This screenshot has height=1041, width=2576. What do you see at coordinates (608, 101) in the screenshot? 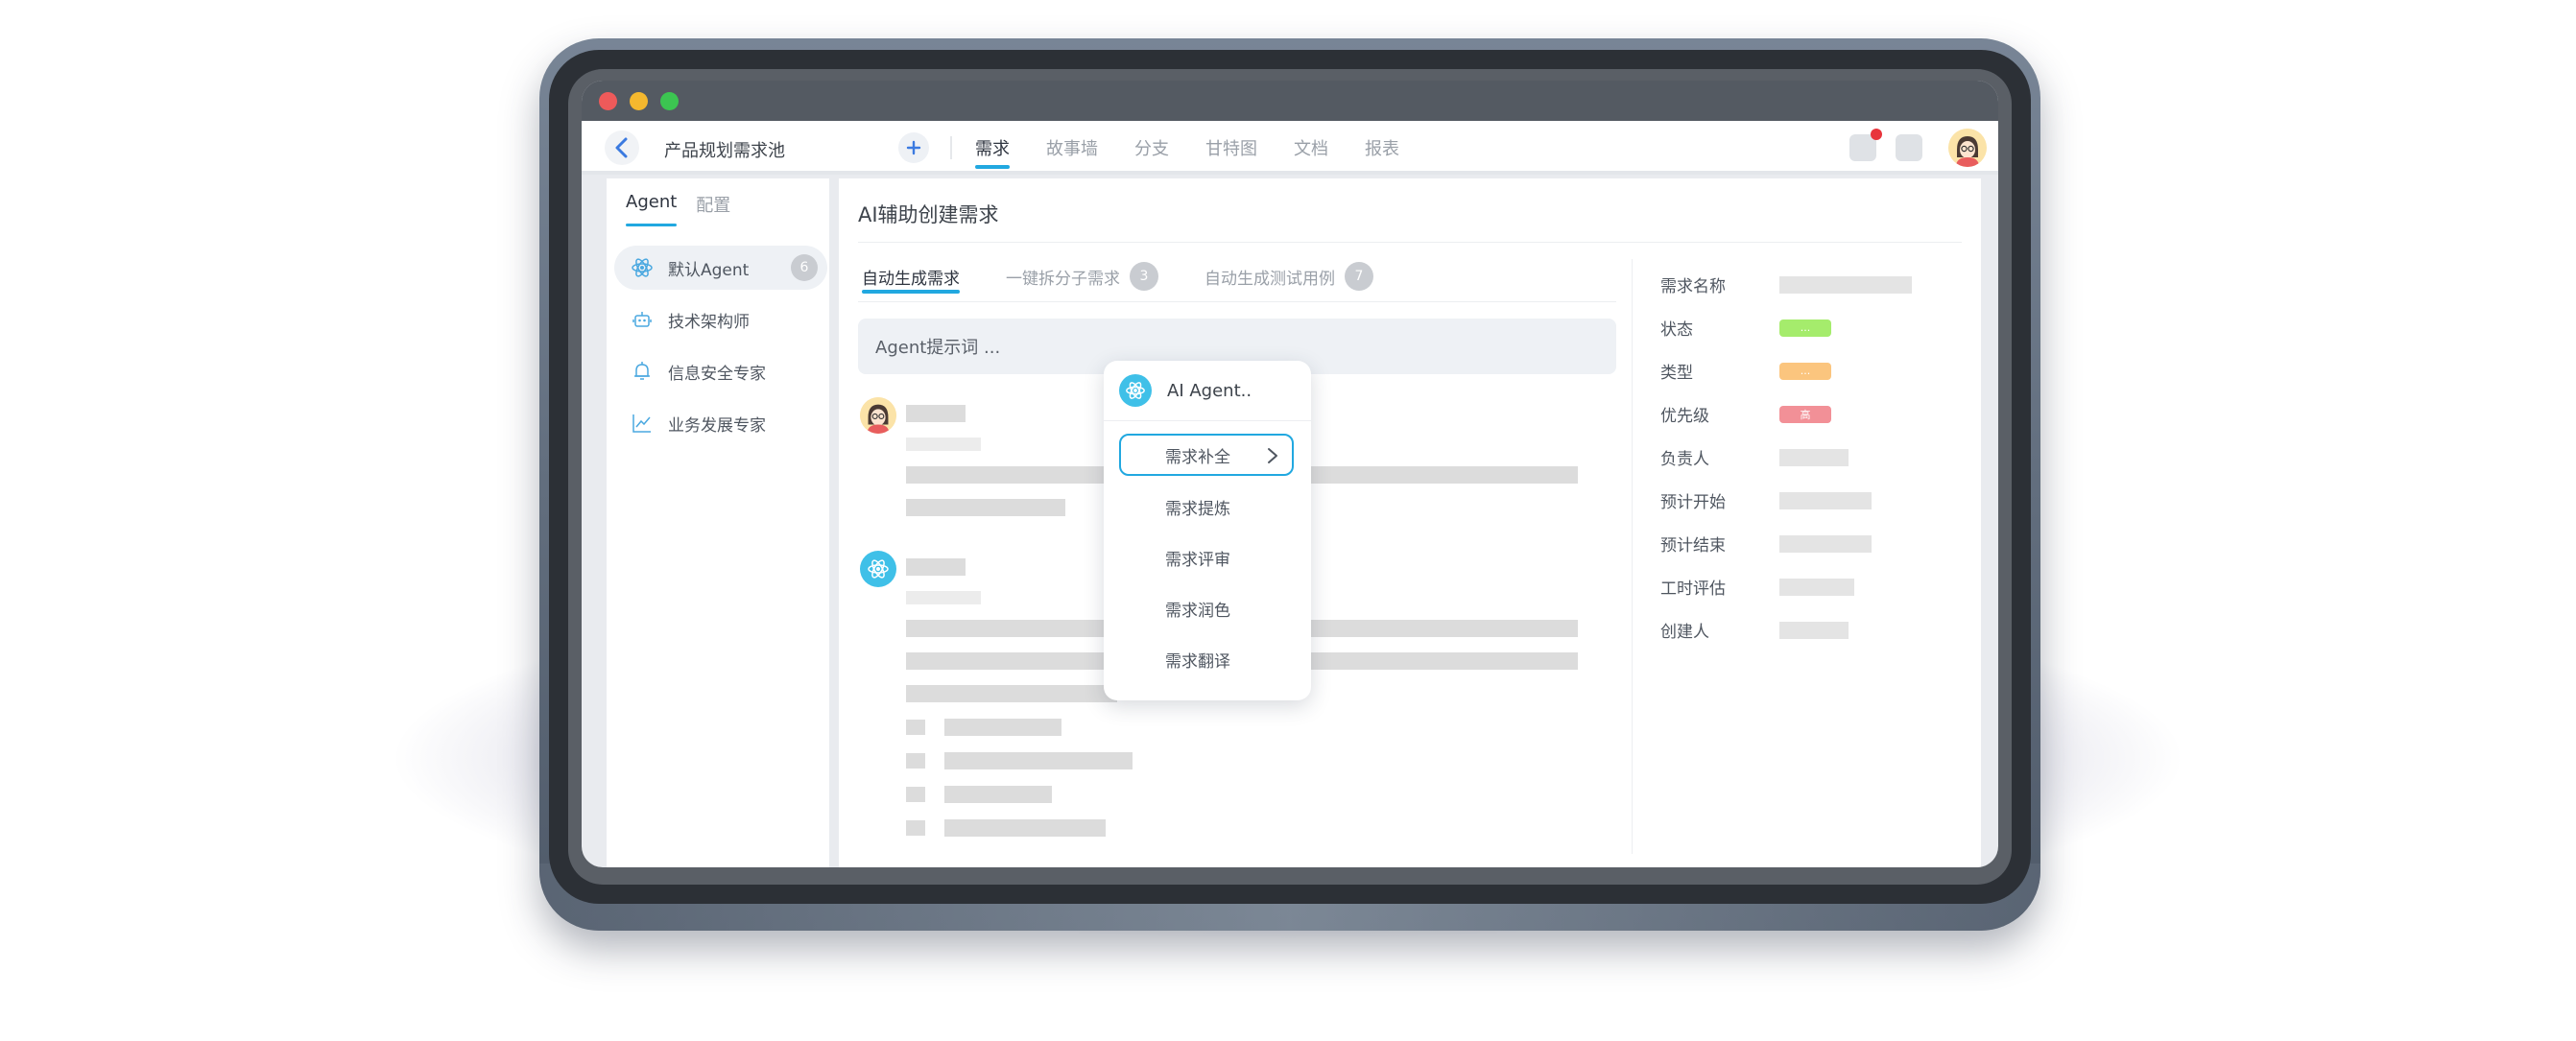
I see `close-window-button` at bounding box center [608, 101].